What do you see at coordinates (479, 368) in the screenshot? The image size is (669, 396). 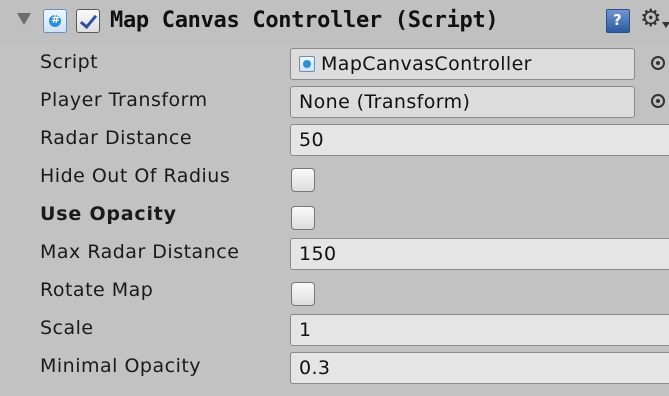 I see `minimal-opacity-input: 0.3` at bounding box center [479, 368].